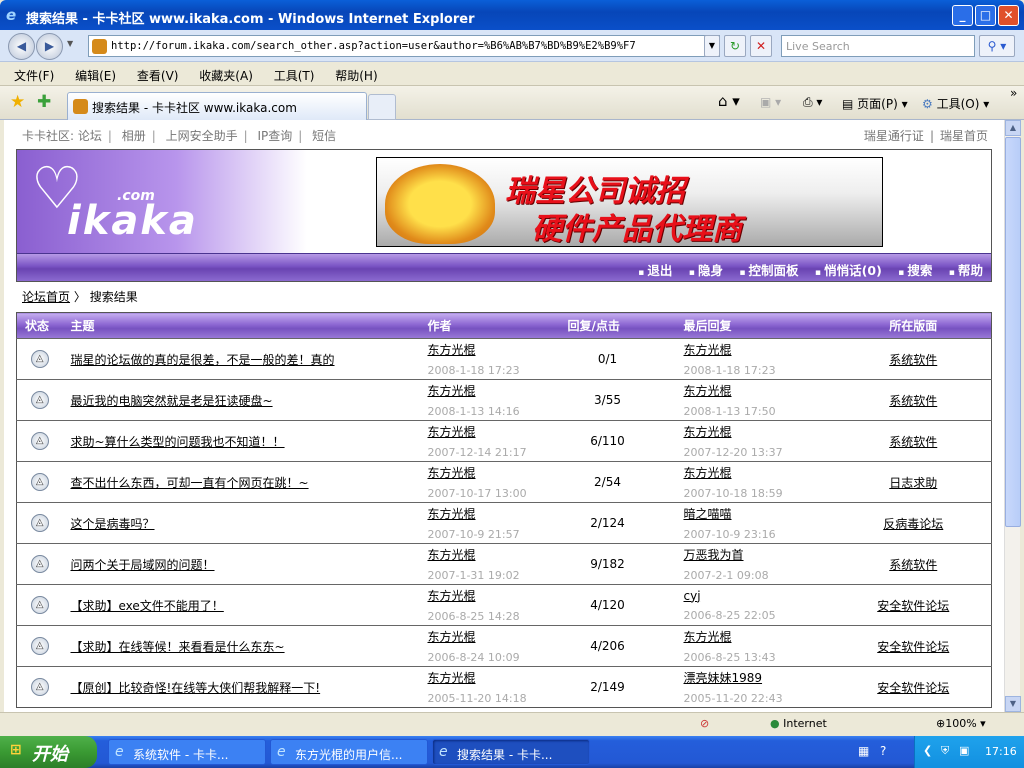  What do you see at coordinates (162, 201) in the screenshot?
I see `ikaka-logo: ♡ .com ikaka` at bounding box center [162, 201].